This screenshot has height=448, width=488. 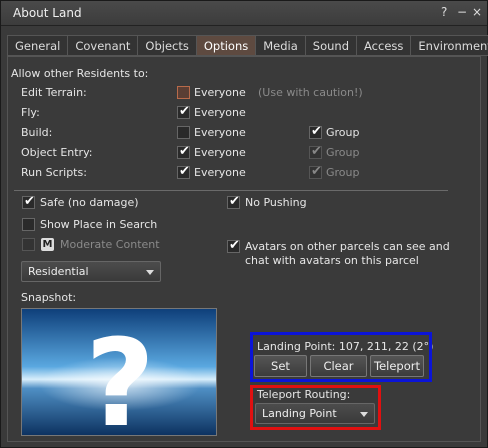 I want to click on tab-sound: Sound, so click(x=330, y=45).